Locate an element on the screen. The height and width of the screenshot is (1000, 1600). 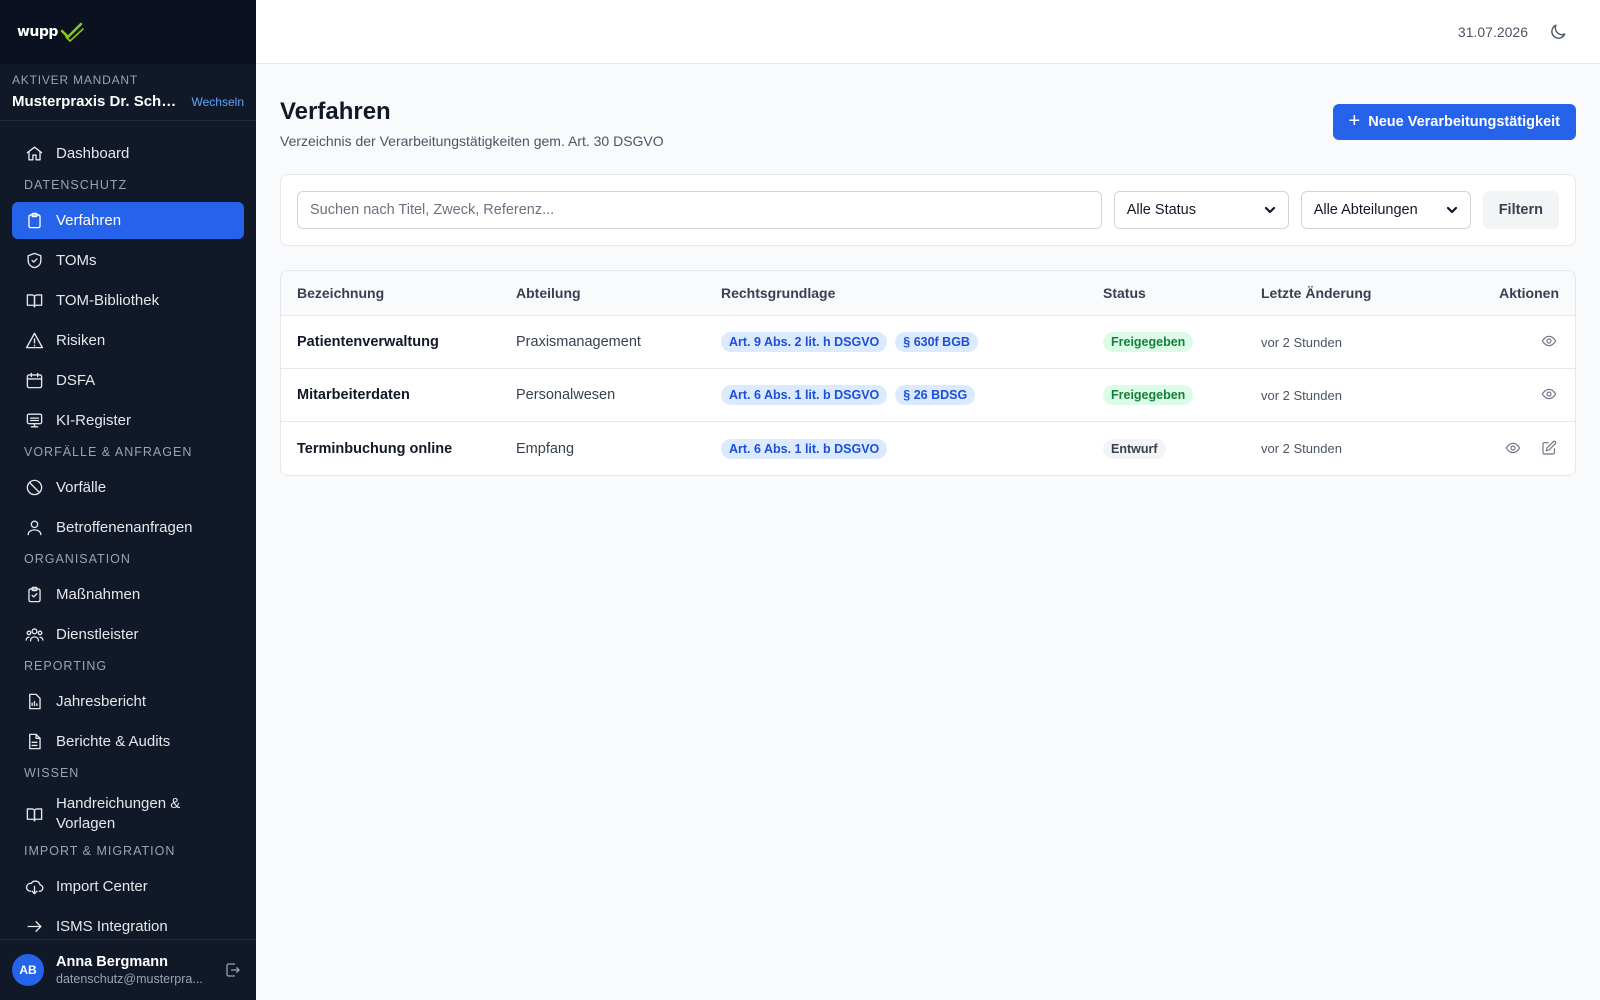
department-cell: Personalwesen is located at coordinates (566, 395).